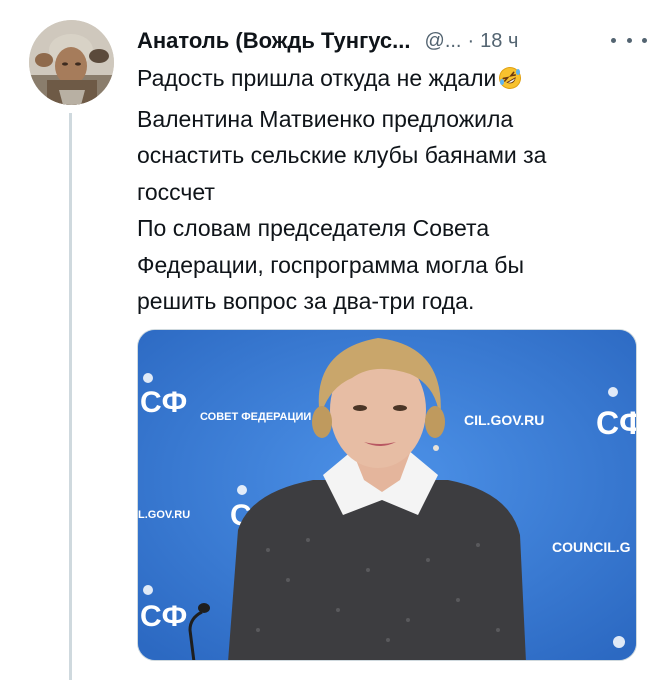 Image resolution: width=668 pixels, height=680 pixels. Describe the element at coordinates (331, 264) in the screenshot. I see `tweet-line: Федерации, госпрограмма могла бы` at that location.